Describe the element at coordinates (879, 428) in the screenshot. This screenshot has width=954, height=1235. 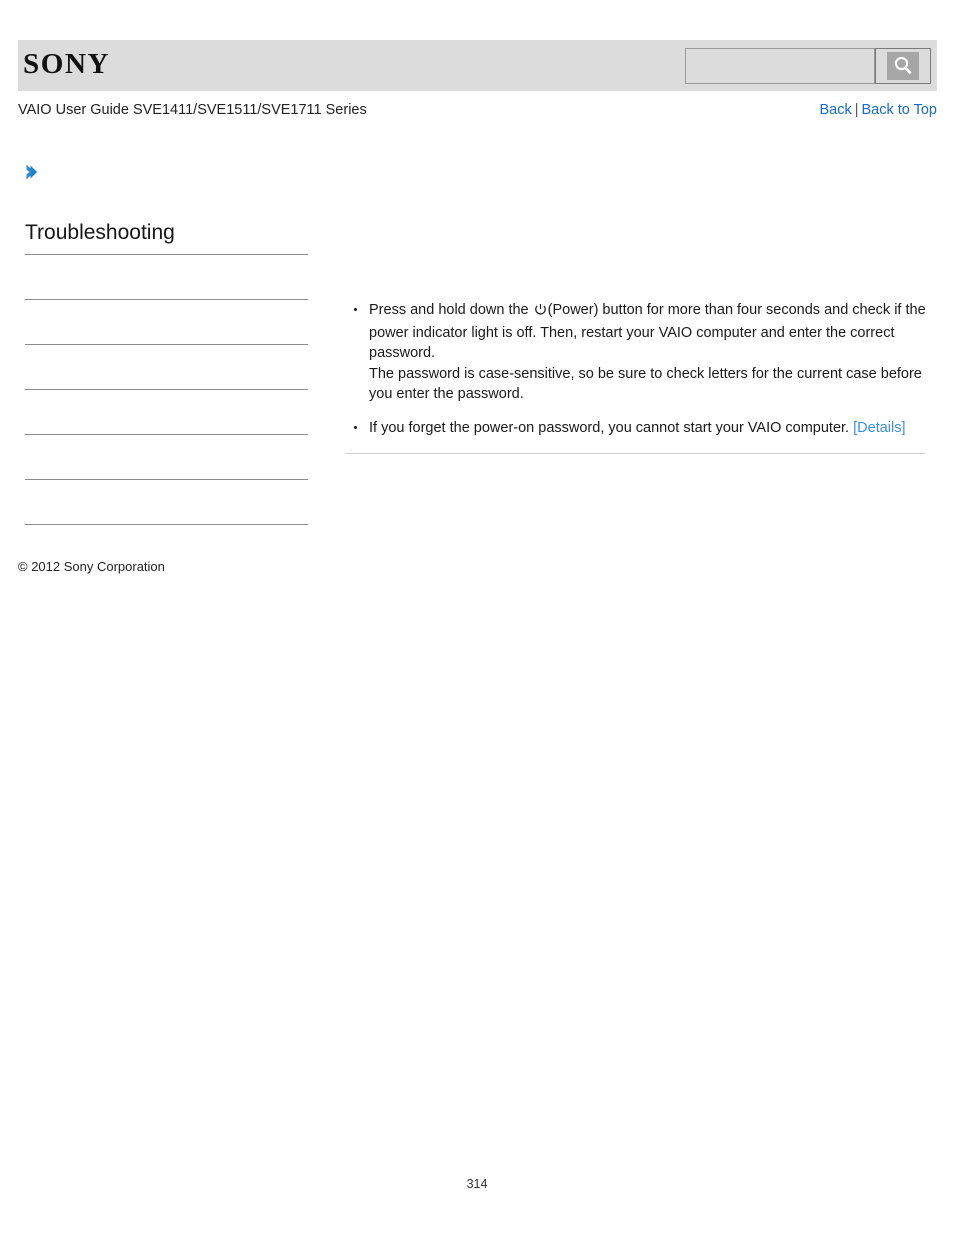
I see `details-link: [Details]` at that location.